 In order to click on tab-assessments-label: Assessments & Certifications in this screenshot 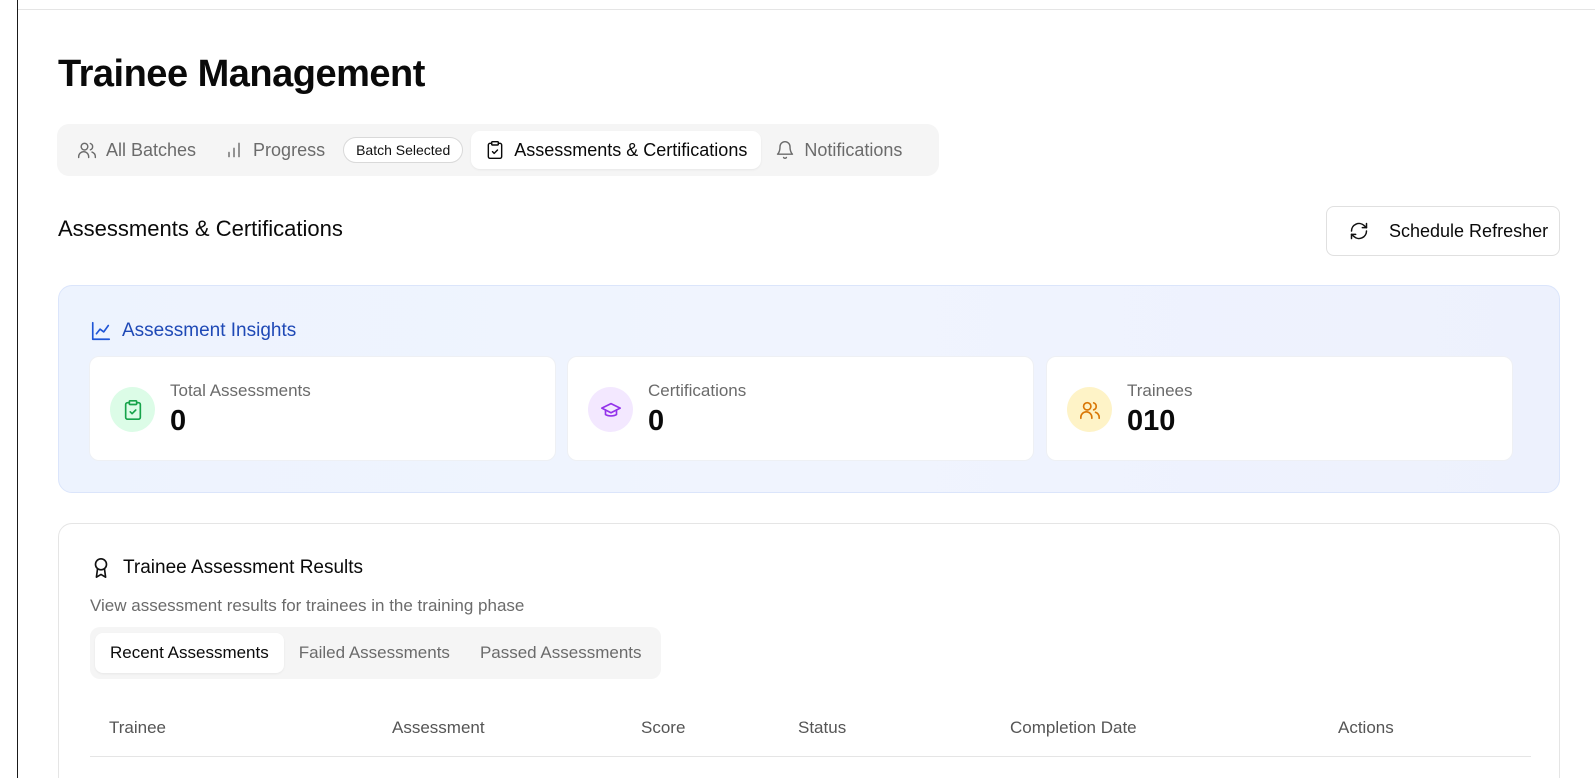, I will do `click(631, 149)`.